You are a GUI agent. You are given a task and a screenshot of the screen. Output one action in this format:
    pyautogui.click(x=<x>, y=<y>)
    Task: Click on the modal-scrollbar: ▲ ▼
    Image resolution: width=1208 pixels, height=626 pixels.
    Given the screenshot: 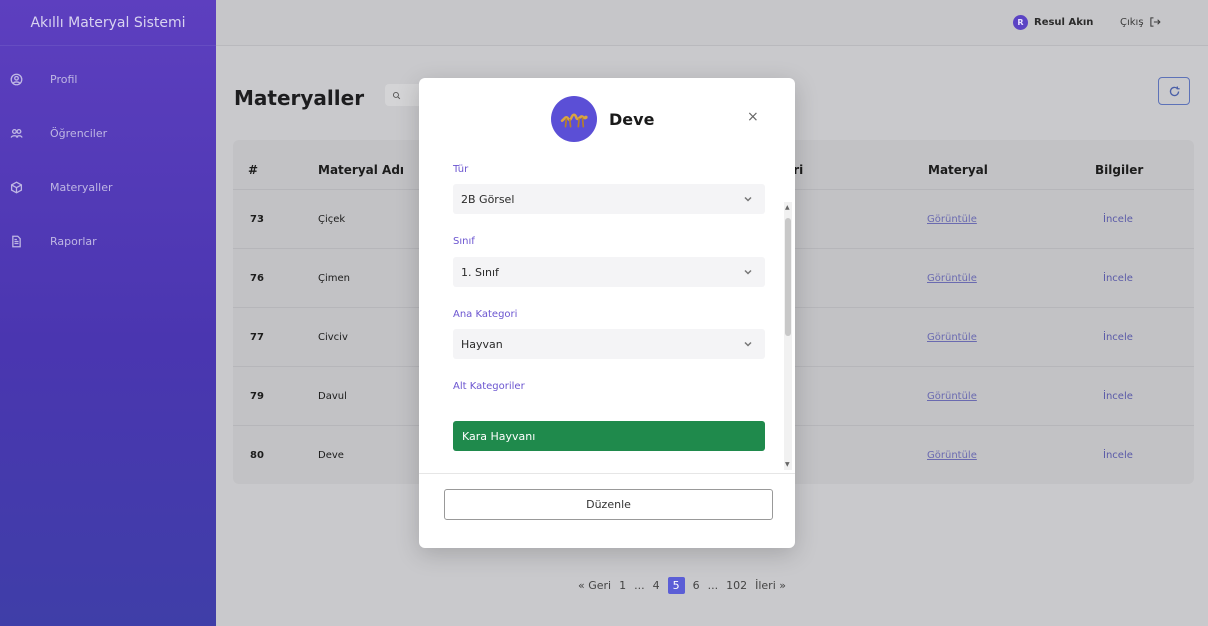 What is the action you would take?
    pyautogui.click(x=788, y=336)
    